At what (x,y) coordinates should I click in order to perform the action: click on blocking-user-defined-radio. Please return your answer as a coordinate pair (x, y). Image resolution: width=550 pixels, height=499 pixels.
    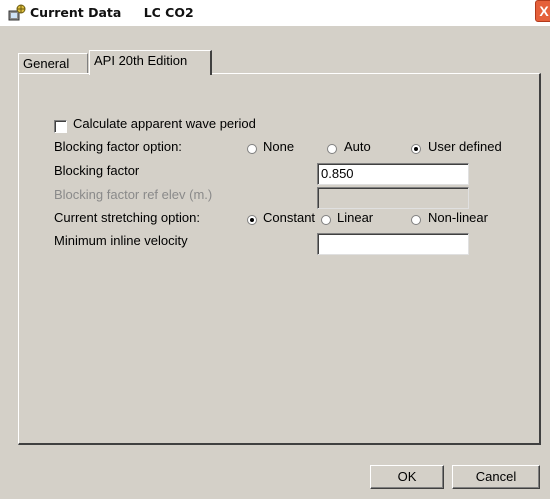
    Looking at the image, I should click on (416, 149).